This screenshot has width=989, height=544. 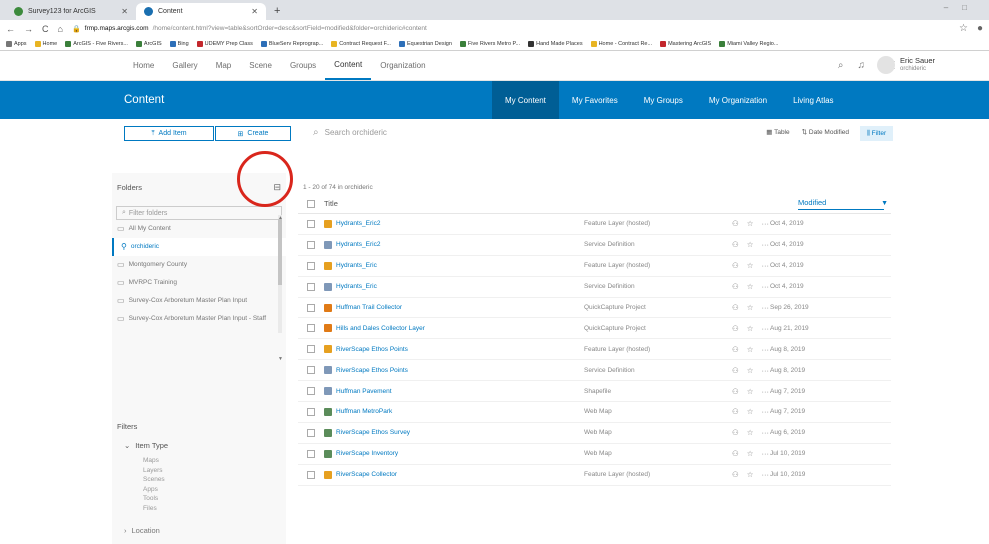 What do you see at coordinates (199, 213) in the screenshot?
I see `filter-folders-input: ⌕ Filter folders` at bounding box center [199, 213].